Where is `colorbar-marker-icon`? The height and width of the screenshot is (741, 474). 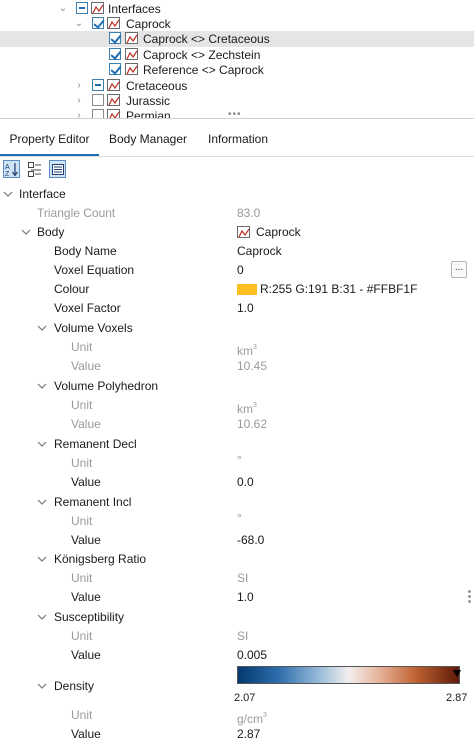 colorbar-marker-icon is located at coordinates (457, 673).